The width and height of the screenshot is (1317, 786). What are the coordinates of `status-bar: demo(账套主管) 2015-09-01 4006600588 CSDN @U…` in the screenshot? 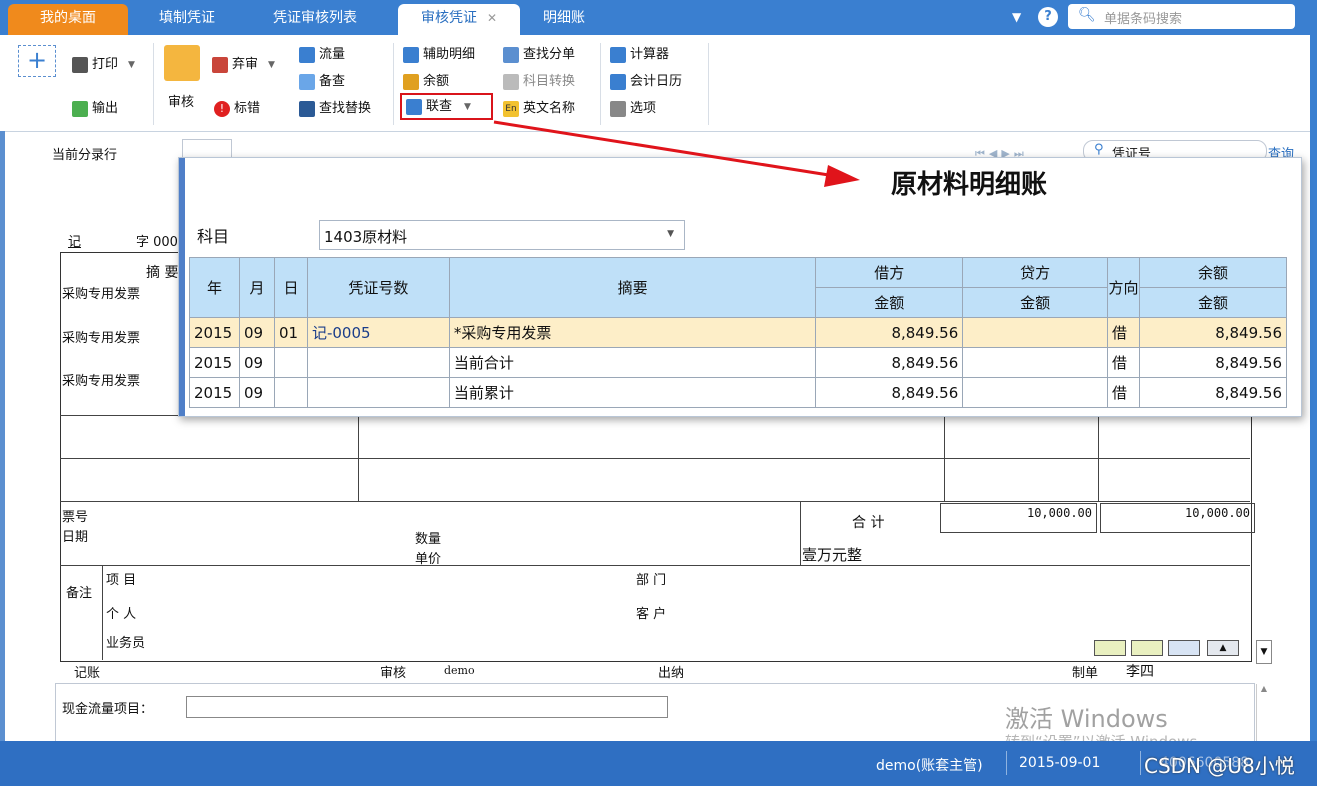 It's located at (658, 763).